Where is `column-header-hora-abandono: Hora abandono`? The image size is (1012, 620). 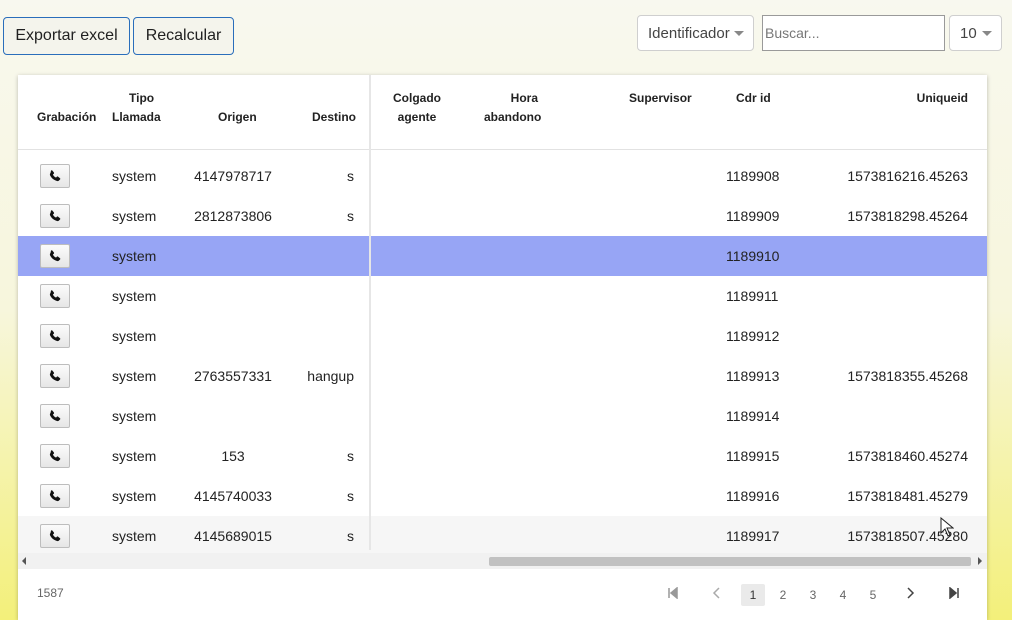
column-header-hora-abandono: Hora abandono is located at coordinates (513, 108).